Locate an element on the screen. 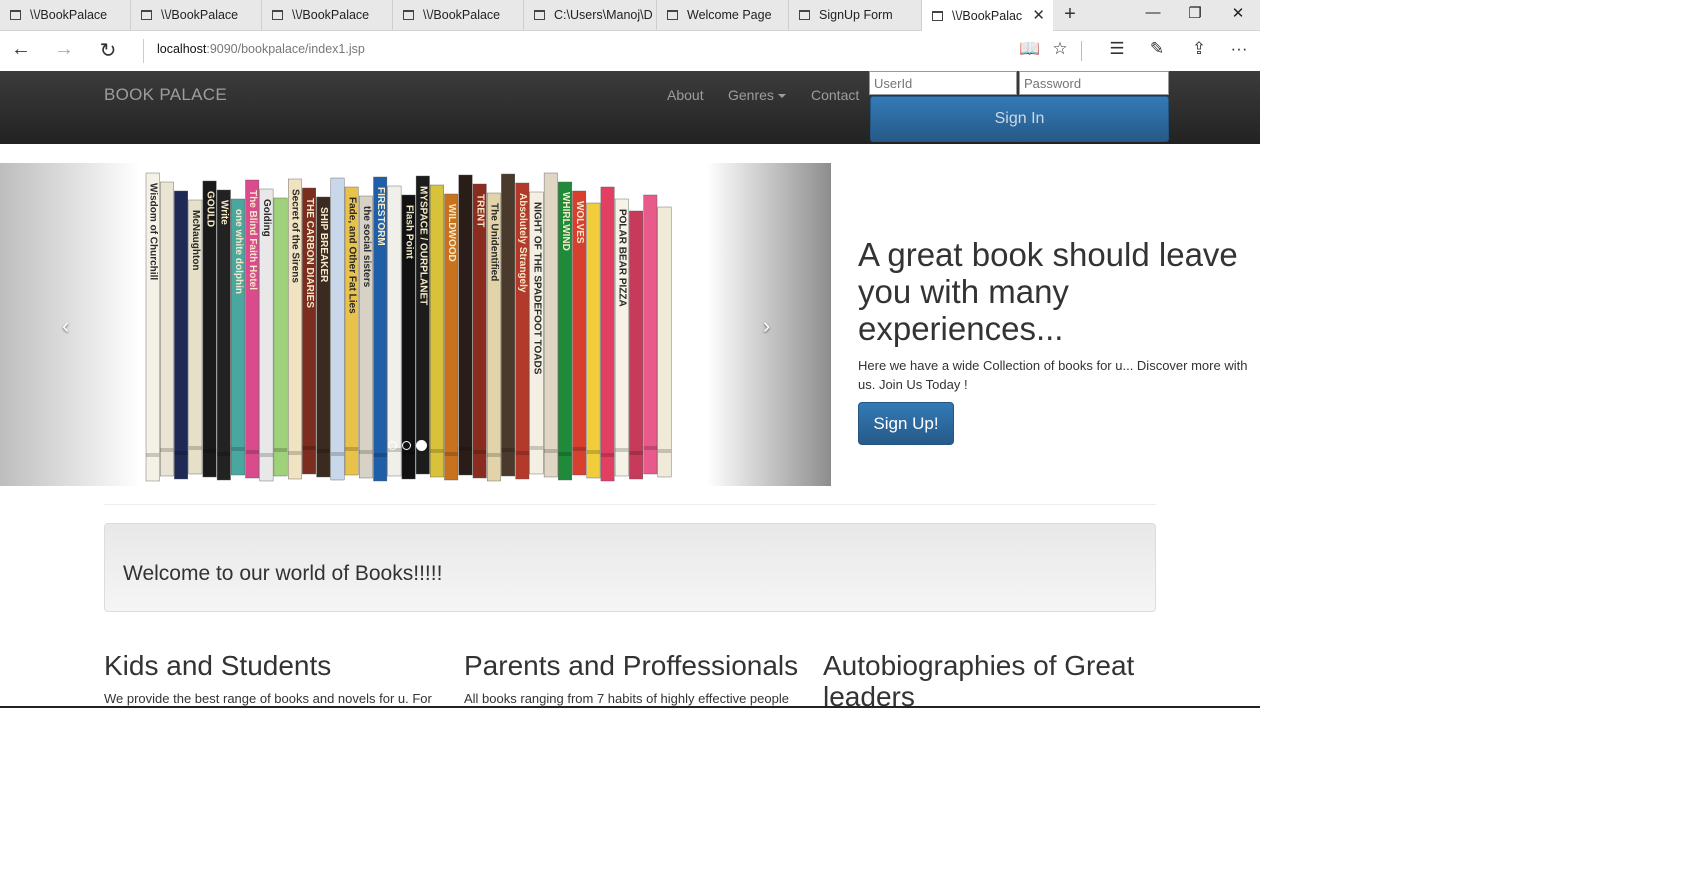 The width and height of the screenshot is (1700, 872). svg-text: FIRESTORM is located at coordinates (380, 216).